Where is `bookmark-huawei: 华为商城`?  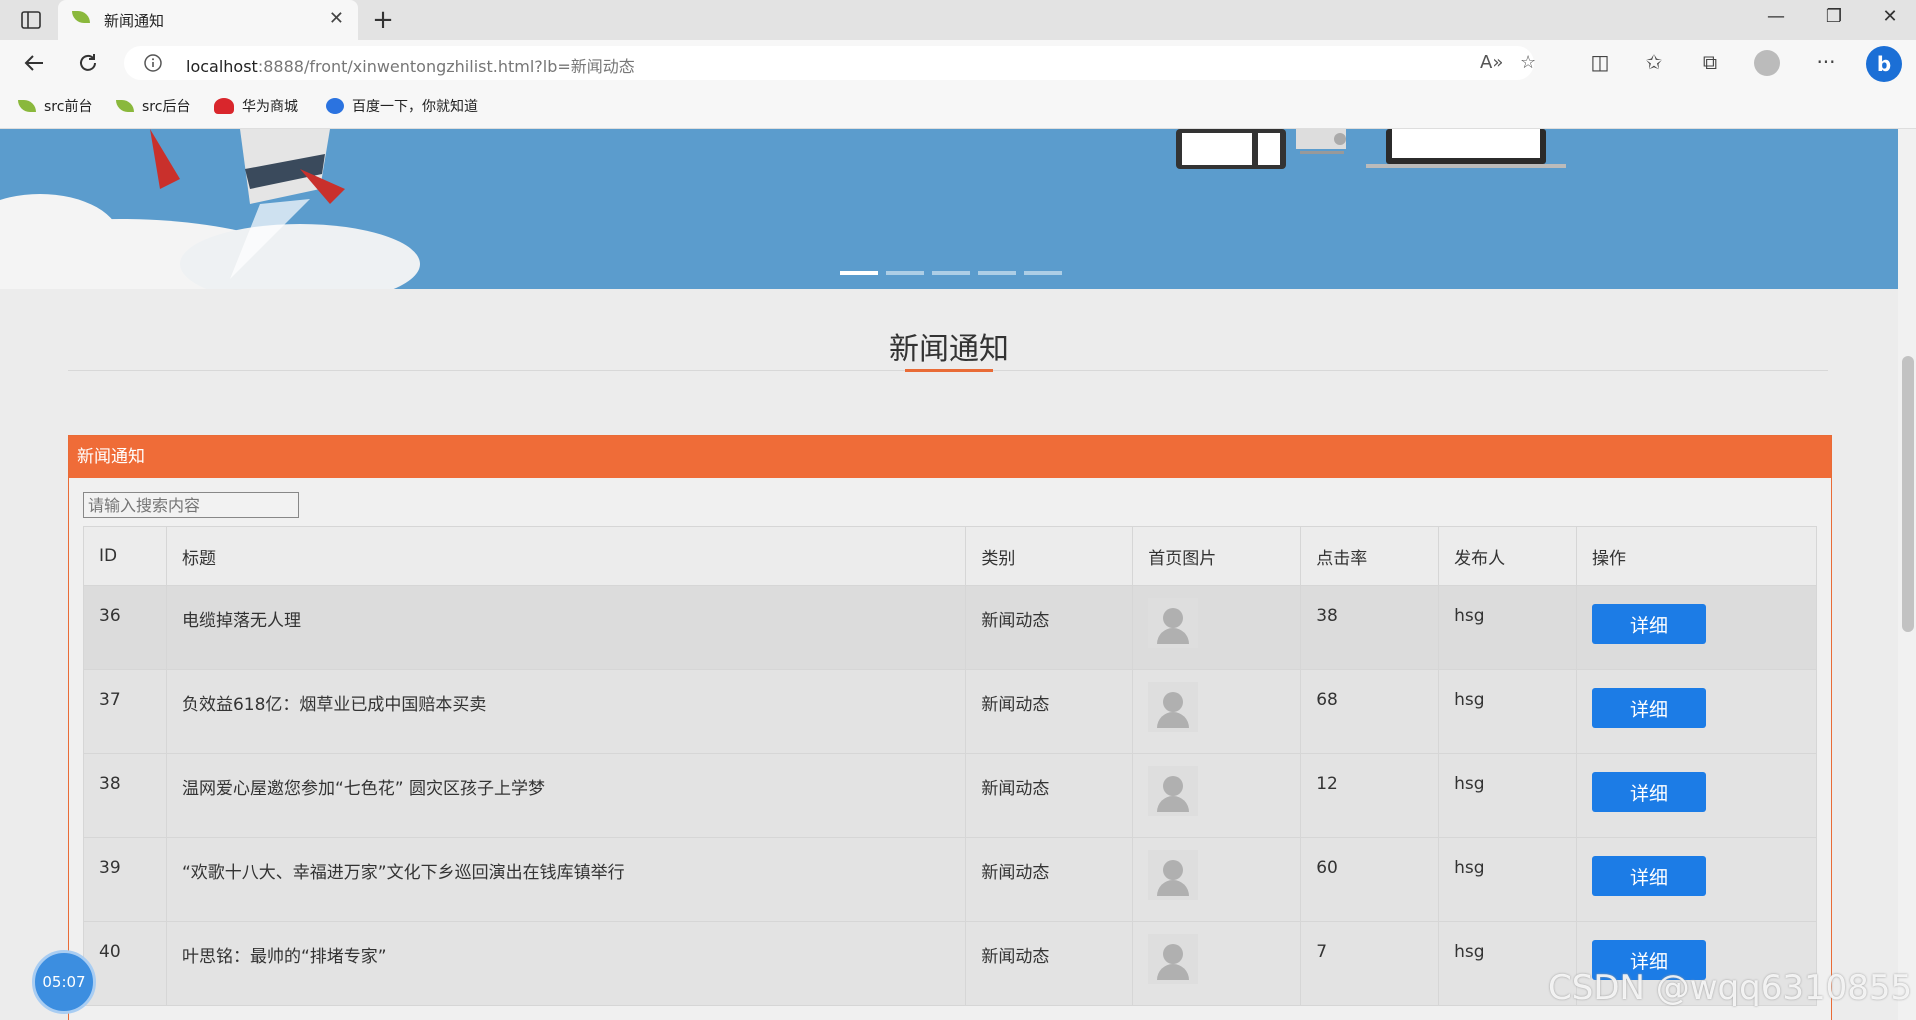 bookmark-huawei: 华为商城 is located at coordinates (256, 106).